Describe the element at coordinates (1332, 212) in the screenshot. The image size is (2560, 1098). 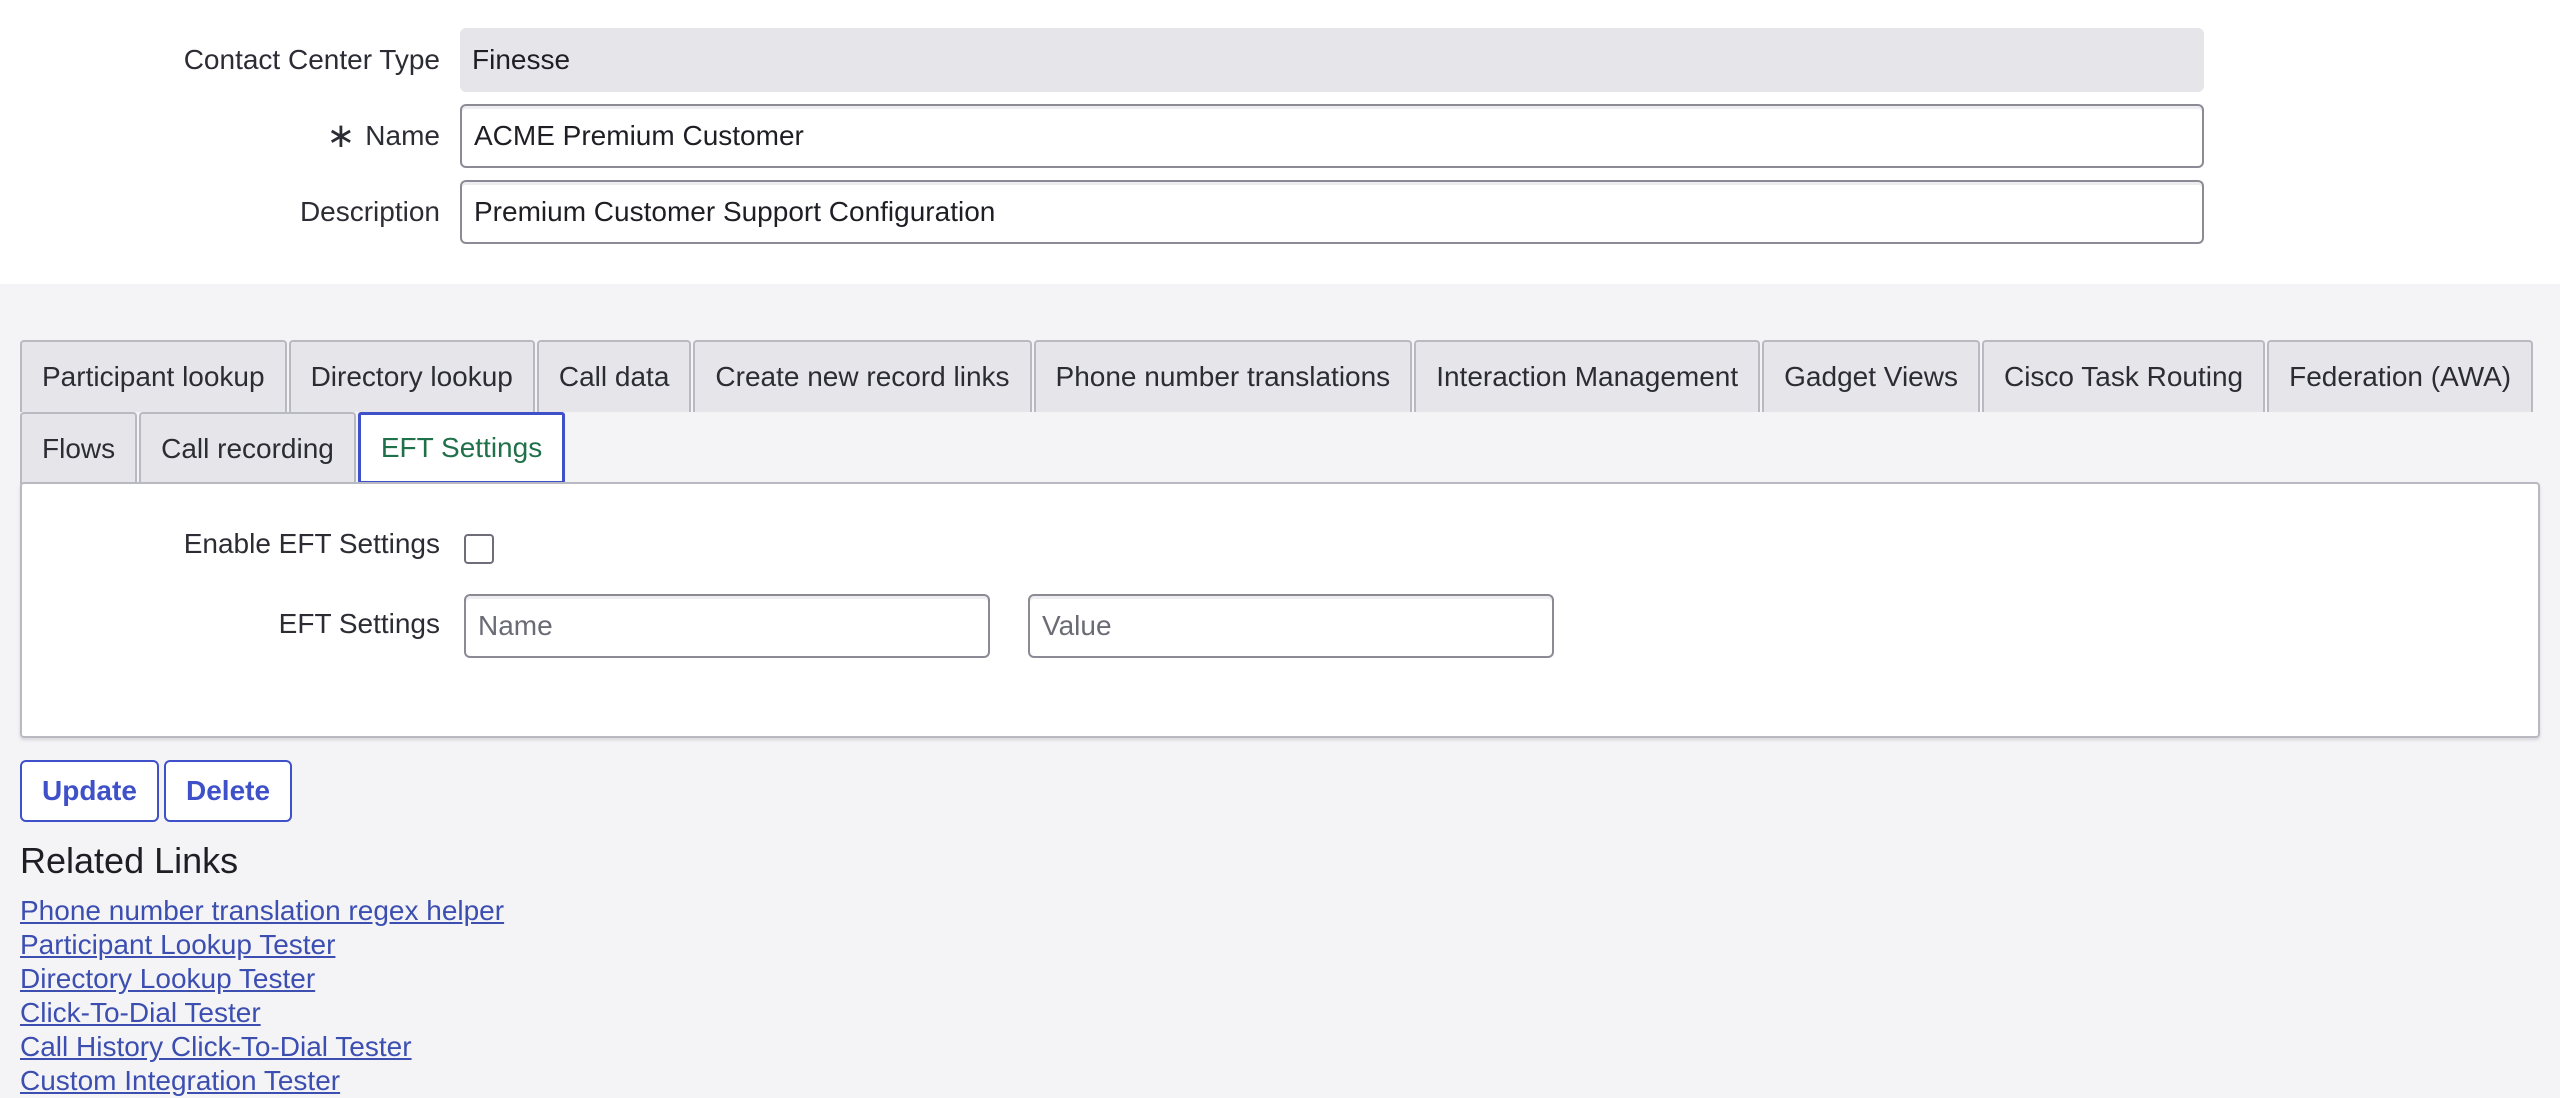
I see `description-input: Premium Customer Support Configuration` at that location.